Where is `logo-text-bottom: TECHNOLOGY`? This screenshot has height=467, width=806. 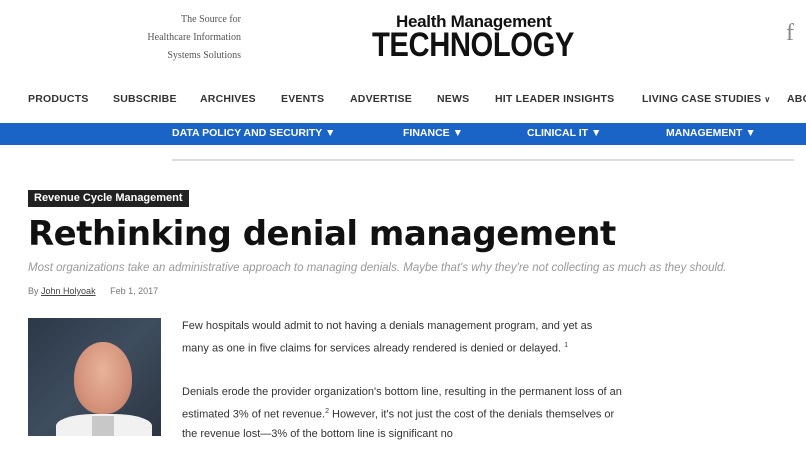
logo-text-bottom: TECHNOLOGY is located at coordinates (473, 45).